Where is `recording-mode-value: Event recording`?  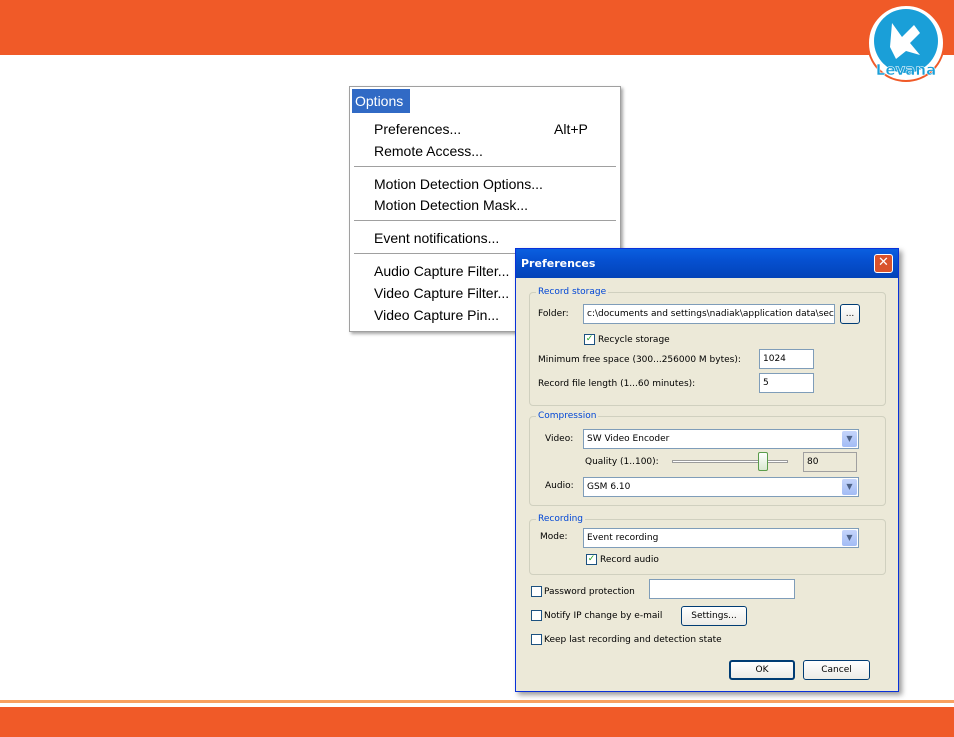 recording-mode-value: Event recording is located at coordinates (623, 538).